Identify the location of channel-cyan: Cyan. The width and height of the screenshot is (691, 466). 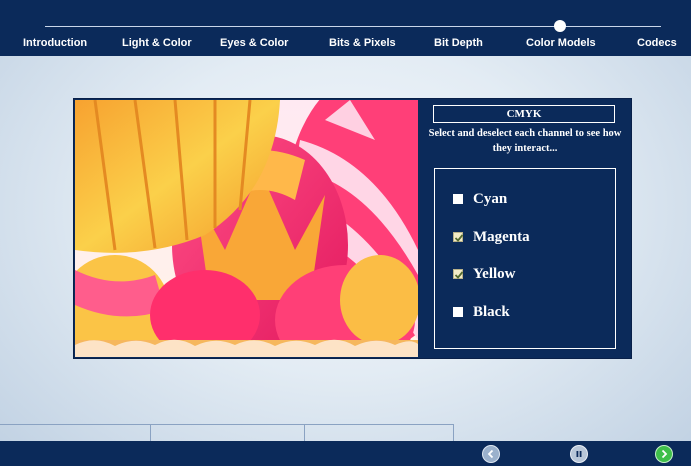
(480, 199).